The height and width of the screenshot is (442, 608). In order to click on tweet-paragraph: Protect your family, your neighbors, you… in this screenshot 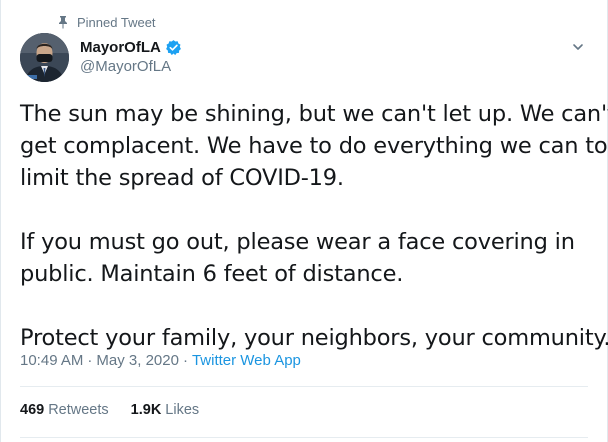, I will do `click(314, 338)`.